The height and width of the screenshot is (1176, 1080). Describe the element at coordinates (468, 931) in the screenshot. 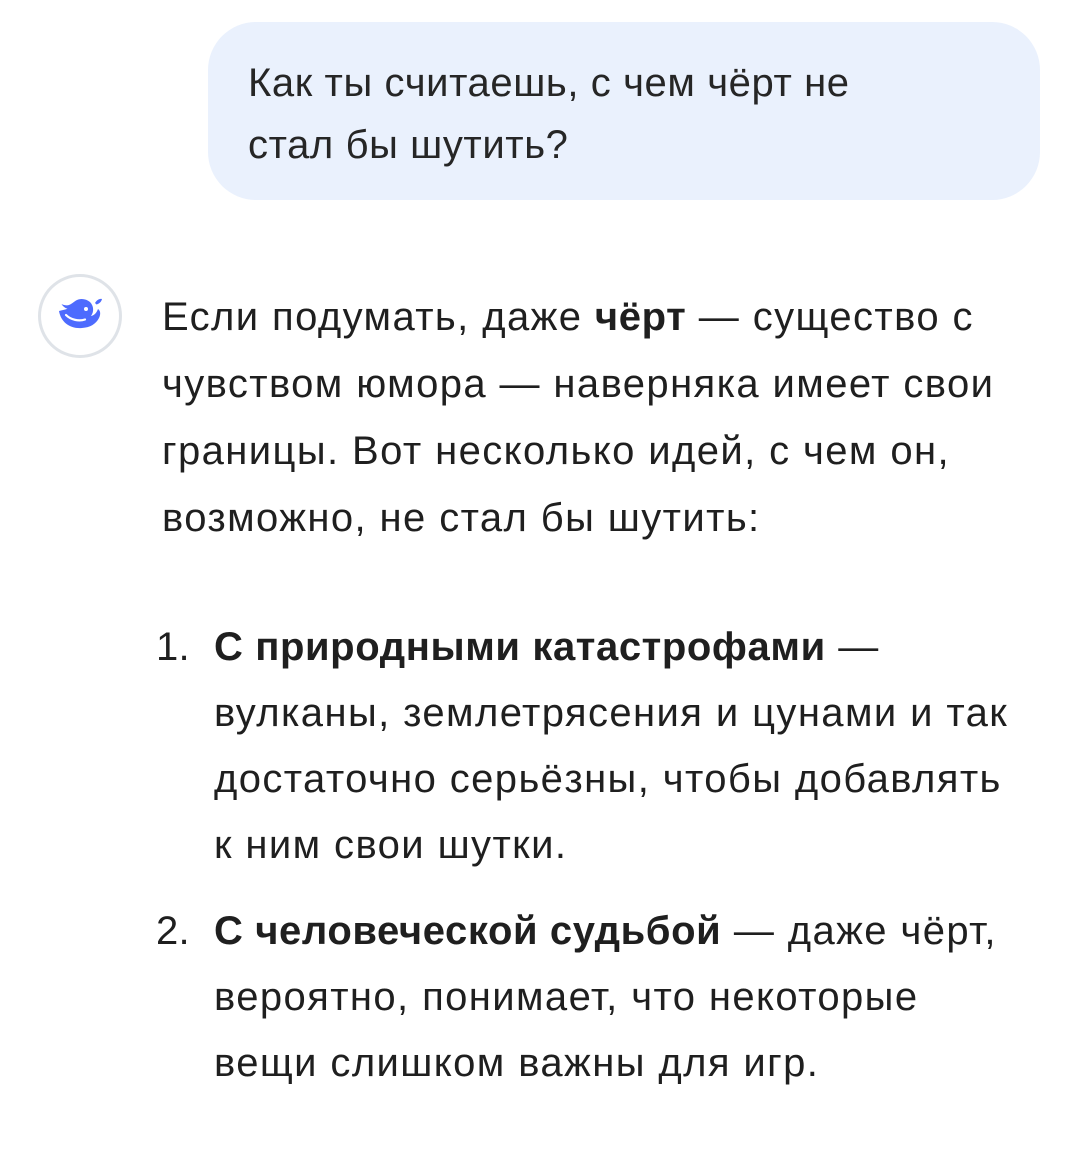

I see `list-item-bold: С человеческой судьбой` at that location.